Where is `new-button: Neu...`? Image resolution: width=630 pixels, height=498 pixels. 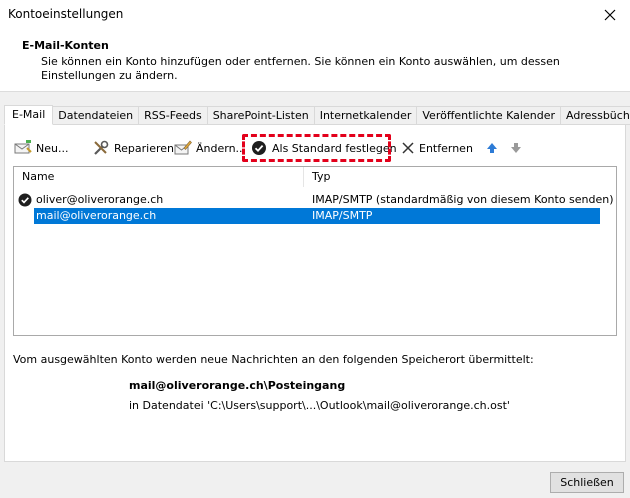 new-button: Neu... is located at coordinates (41, 148).